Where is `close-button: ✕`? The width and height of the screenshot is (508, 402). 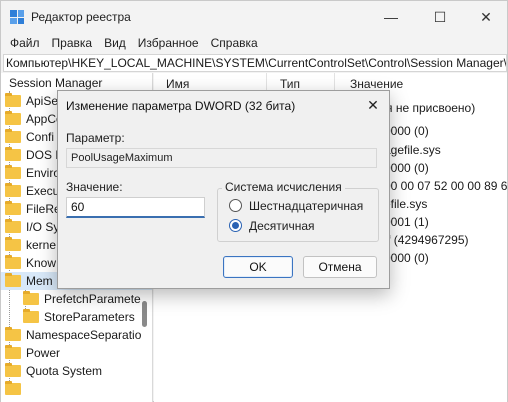
close-button: ✕ is located at coordinates (485, 17).